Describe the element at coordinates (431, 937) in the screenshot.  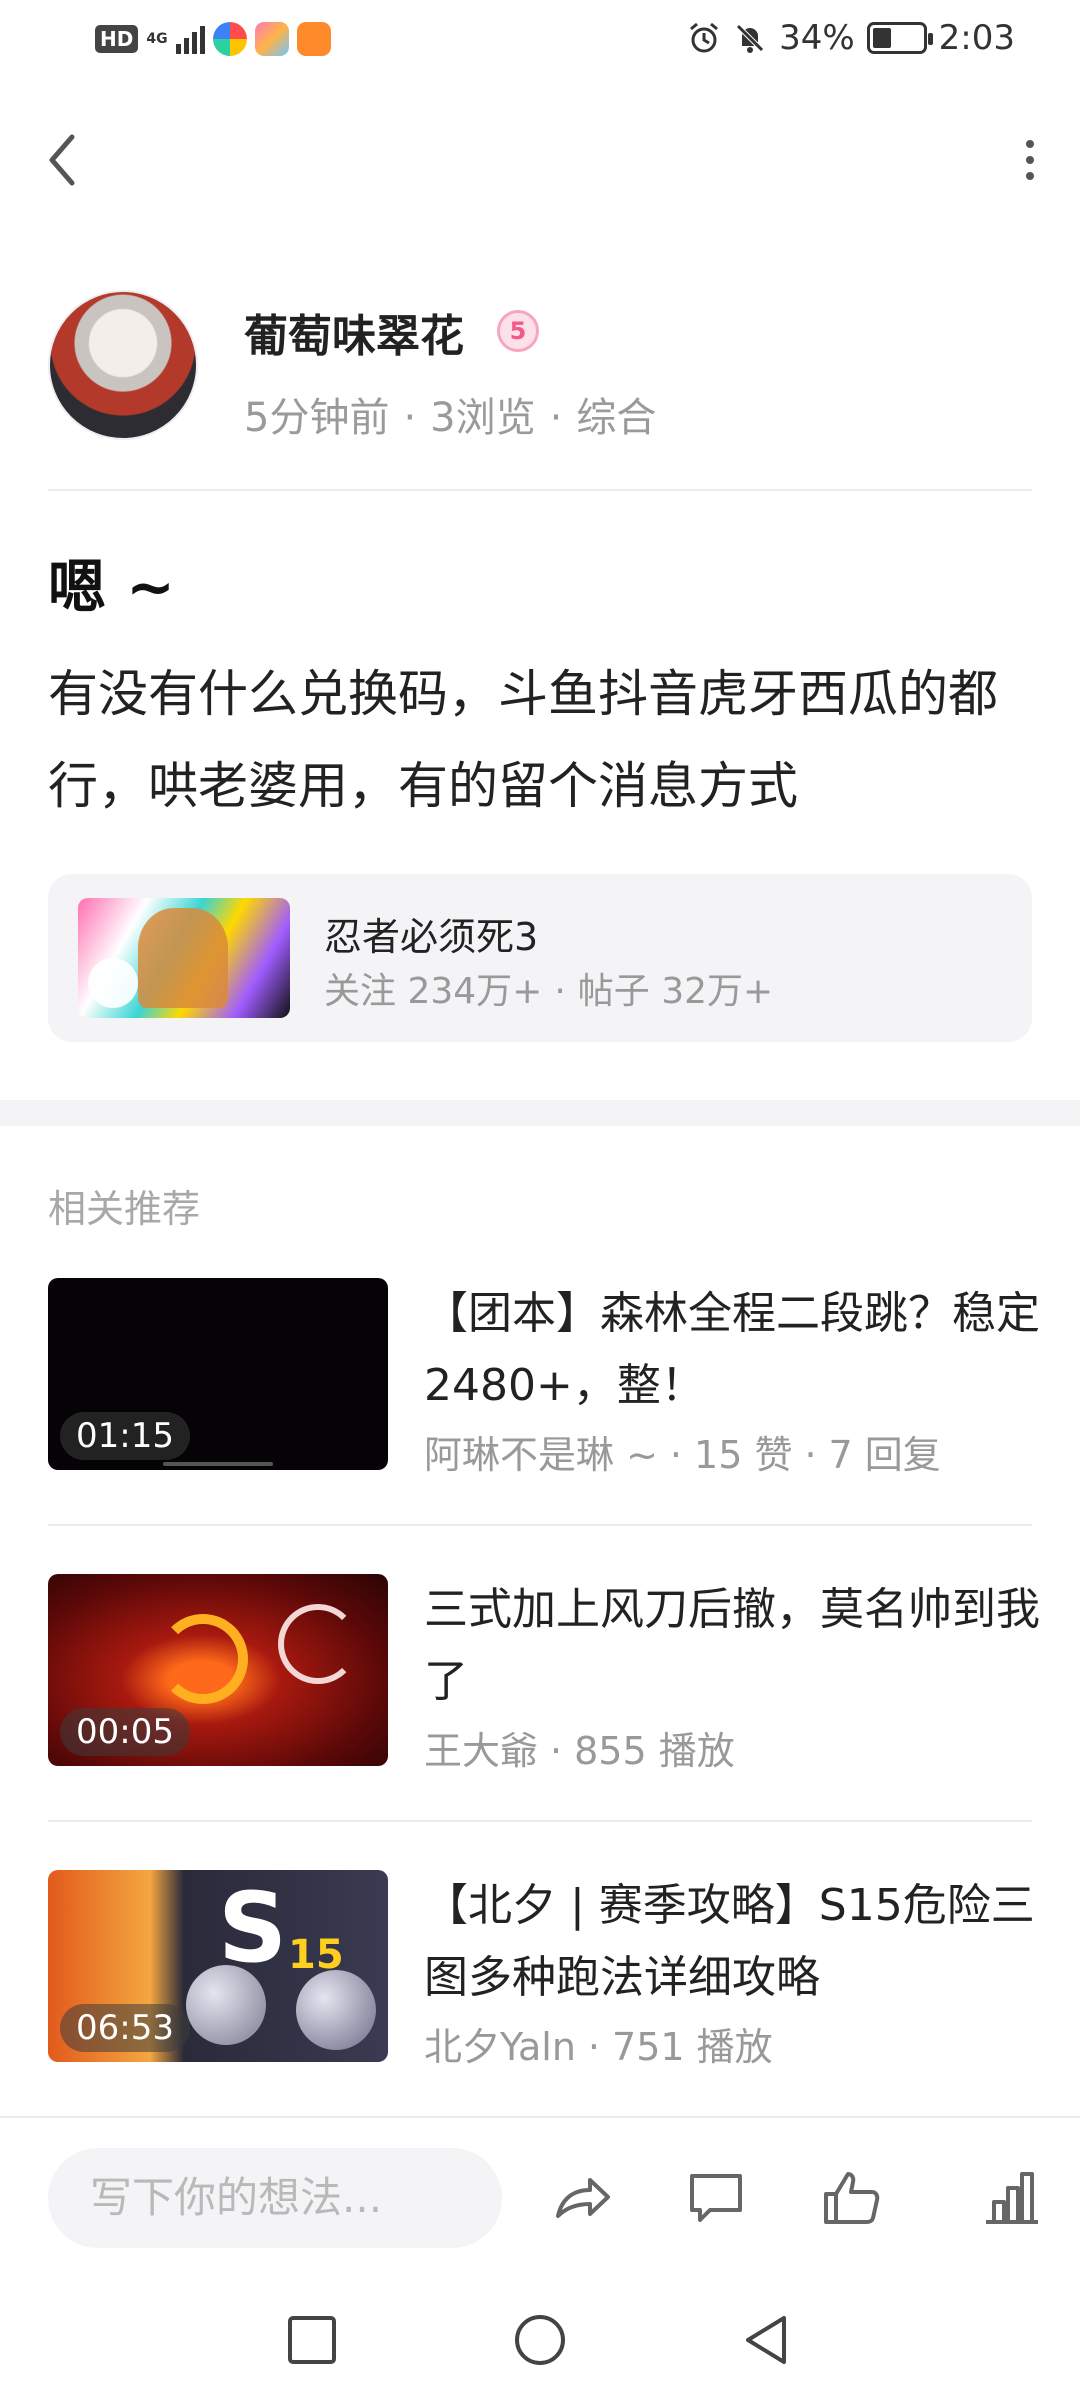
I see `game-name: 忍者必须死3` at that location.